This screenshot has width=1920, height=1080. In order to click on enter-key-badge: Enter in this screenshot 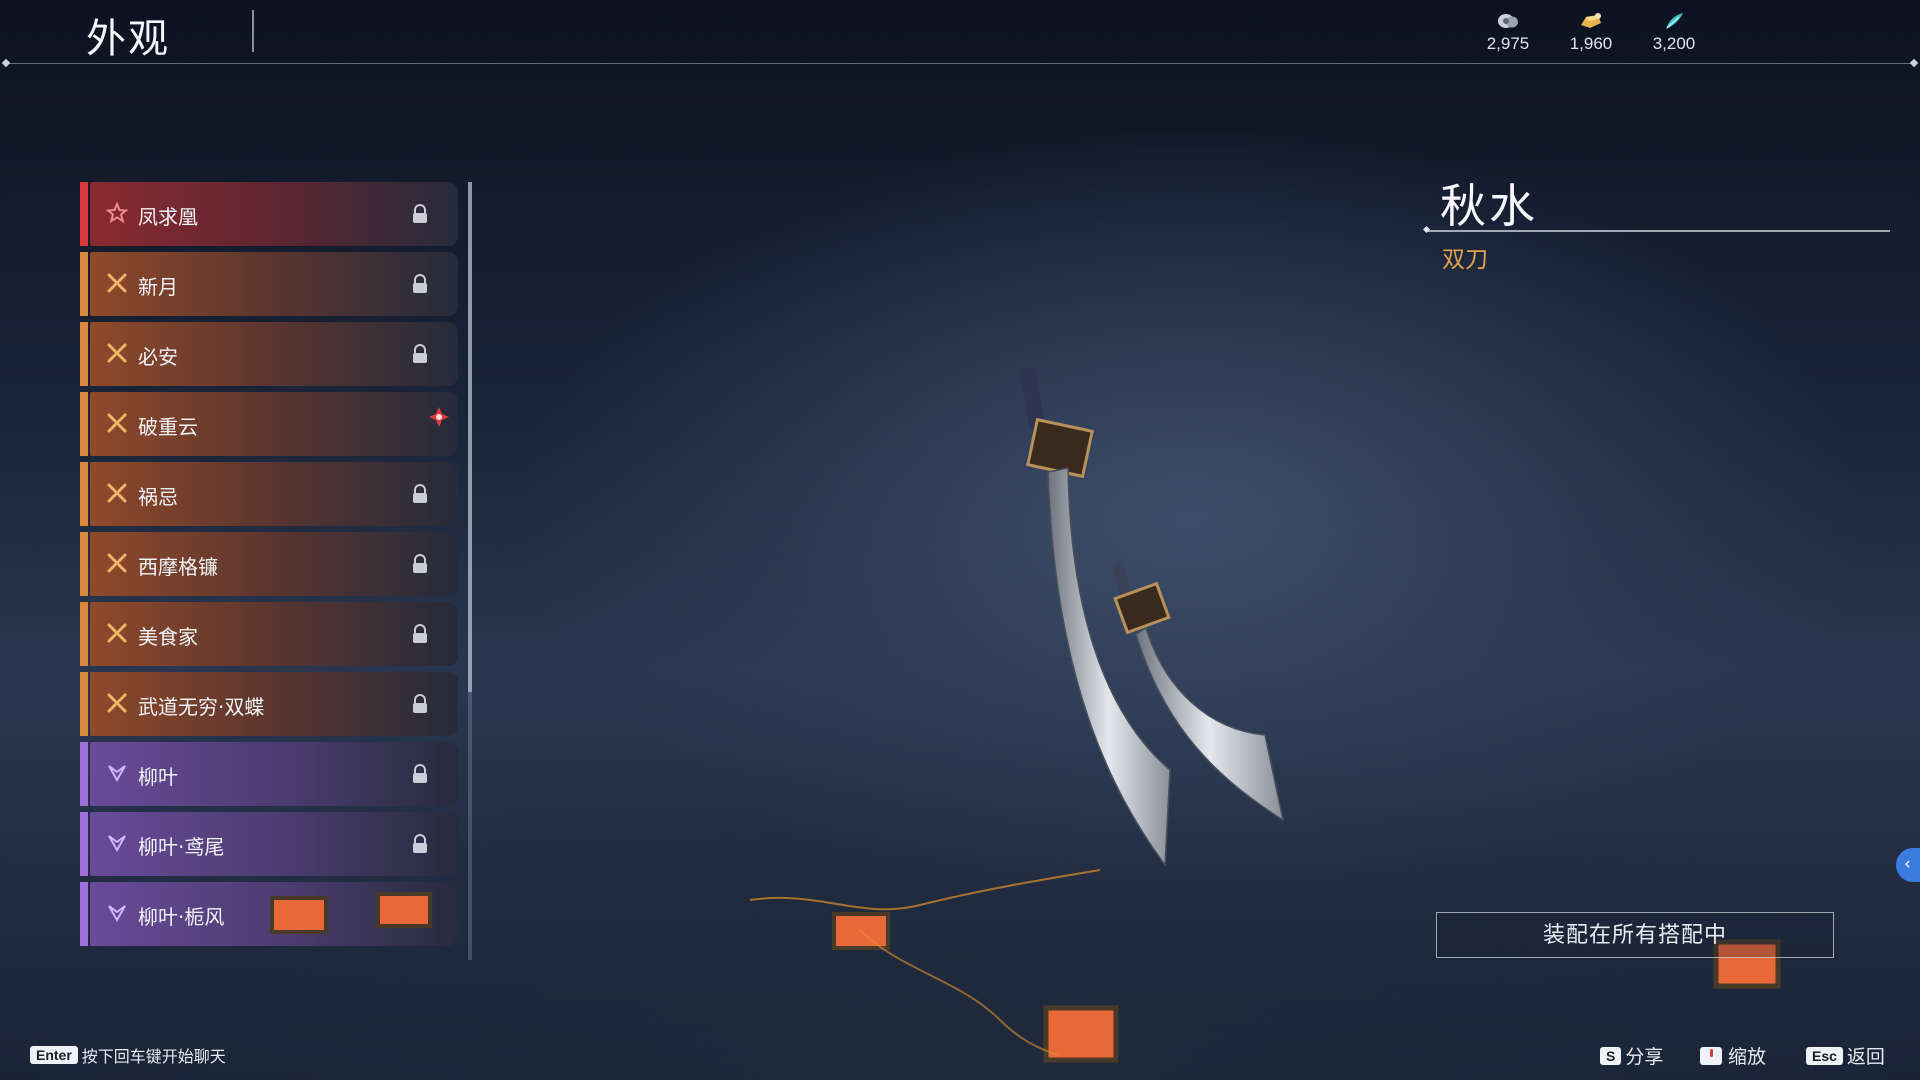, I will do `click(54, 1055)`.